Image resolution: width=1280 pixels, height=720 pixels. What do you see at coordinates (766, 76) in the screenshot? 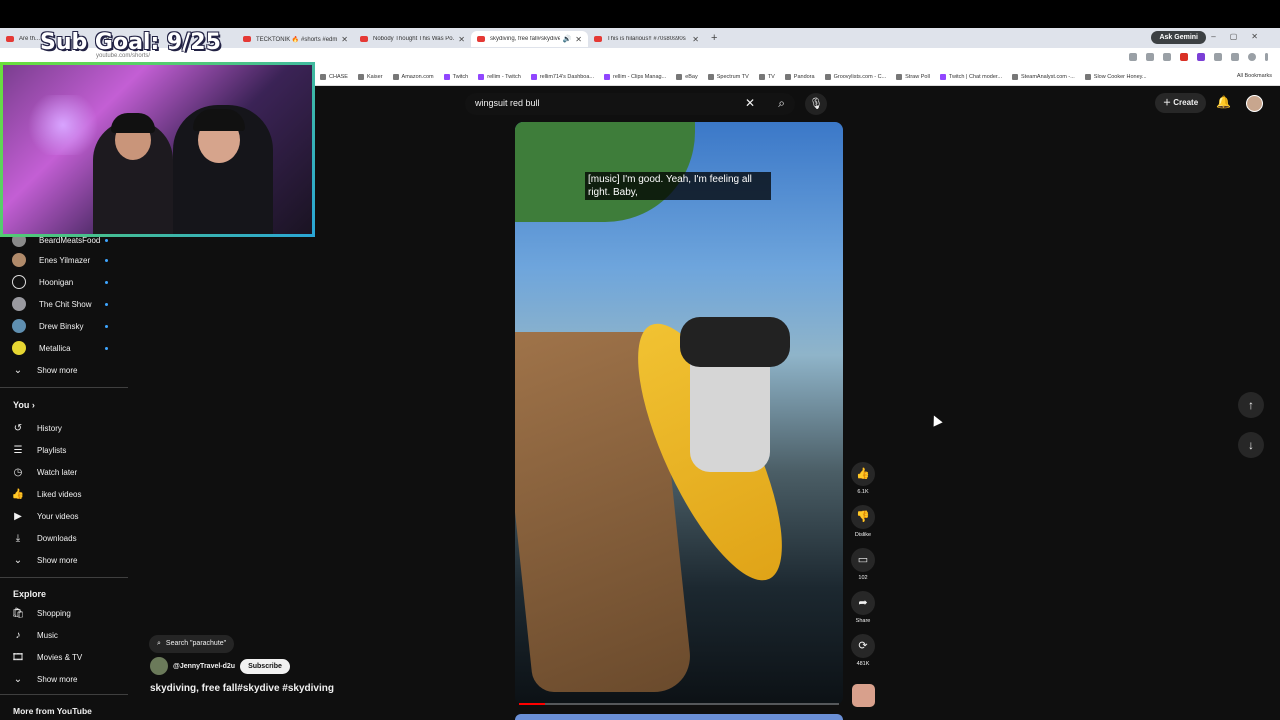
I see `bookmark: TV` at bounding box center [766, 76].